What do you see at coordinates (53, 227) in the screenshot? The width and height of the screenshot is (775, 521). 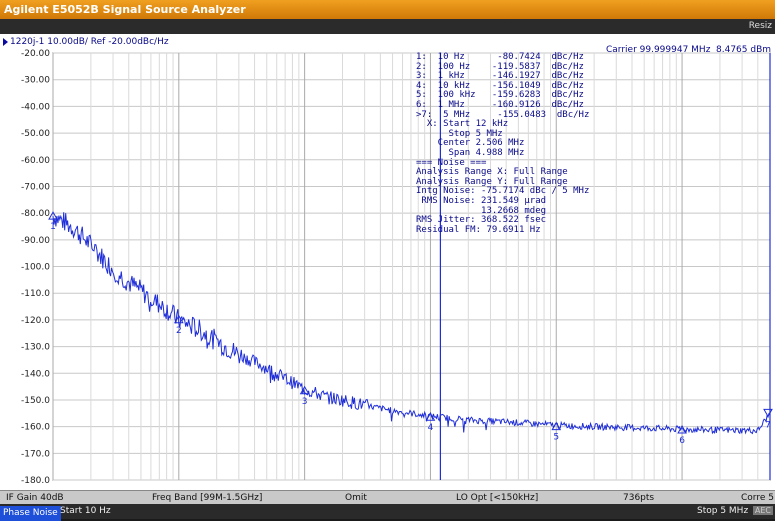 I see `marker-label: 1` at bounding box center [53, 227].